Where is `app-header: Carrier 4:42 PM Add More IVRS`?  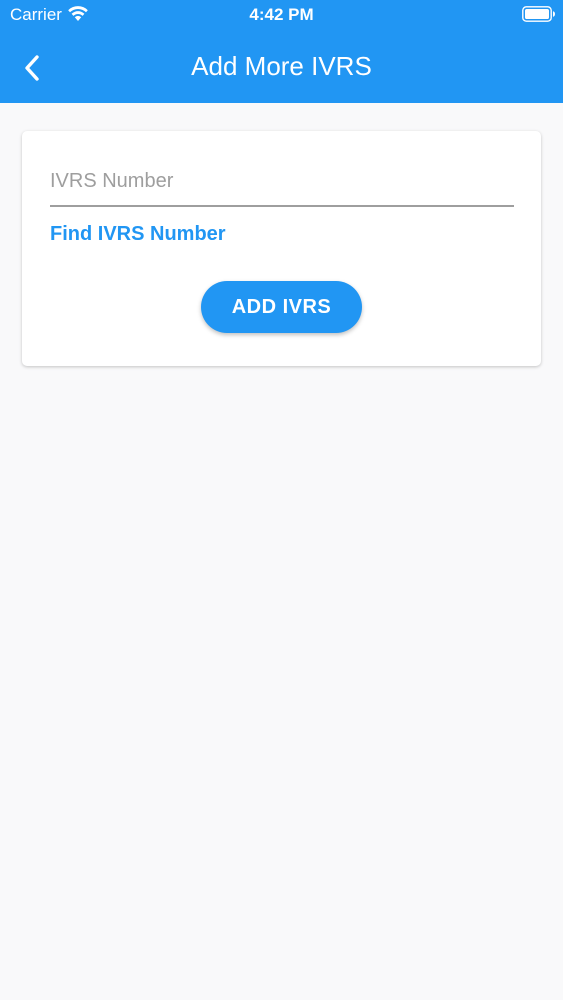 app-header: Carrier 4:42 PM Add More IVRS is located at coordinates (281, 51).